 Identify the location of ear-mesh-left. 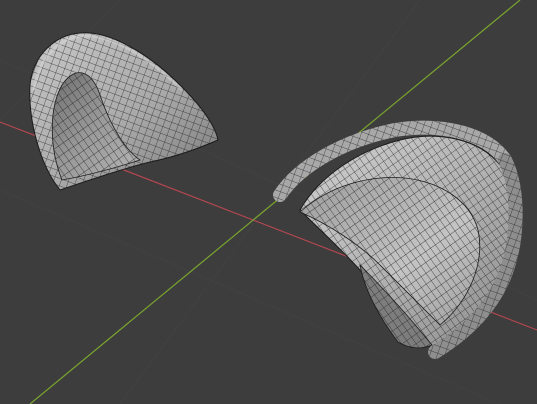
(124, 111).